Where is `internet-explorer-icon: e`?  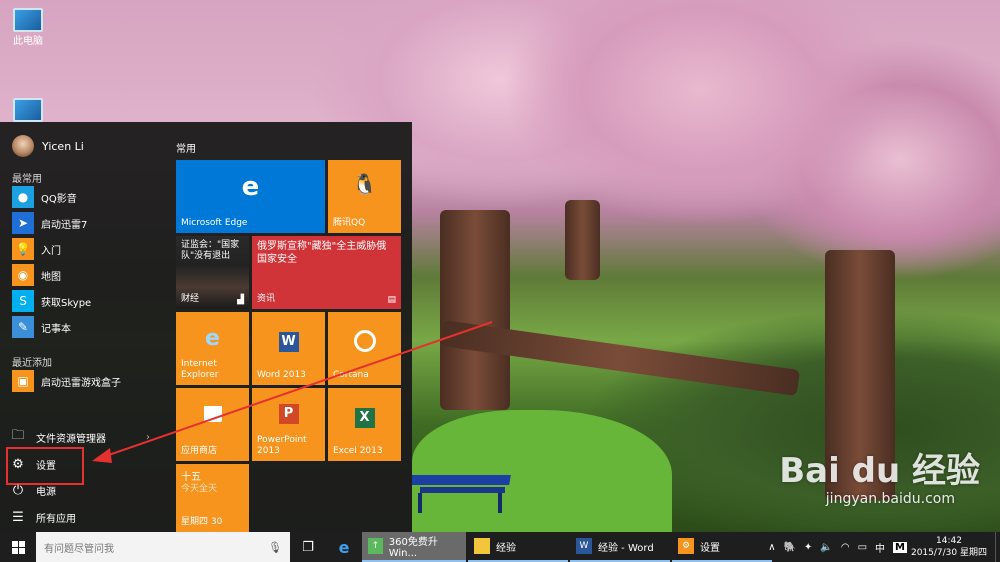 internet-explorer-icon: e is located at coordinates (212, 338).